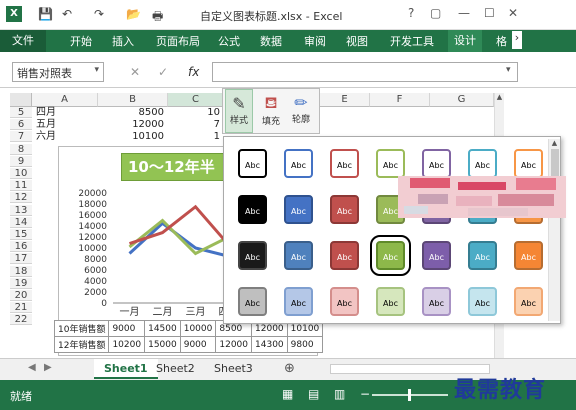 The image size is (576, 410). I want to click on row-header: 6, so click(21, 125).